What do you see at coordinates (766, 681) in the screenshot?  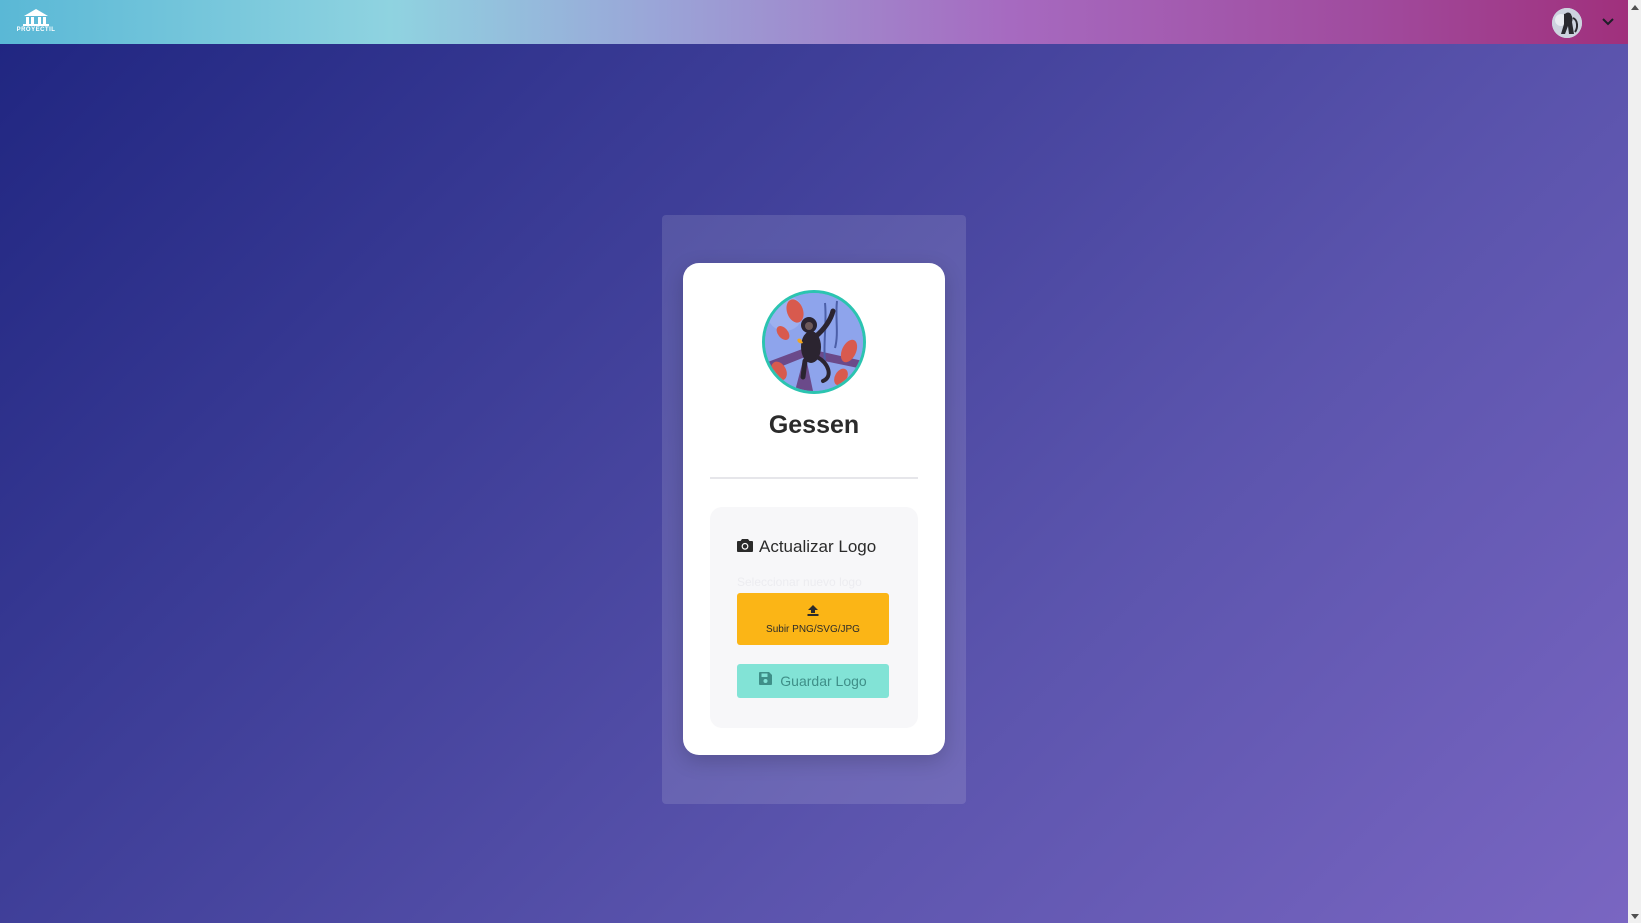 I see `save-icon` at bounding box center [766, 681].